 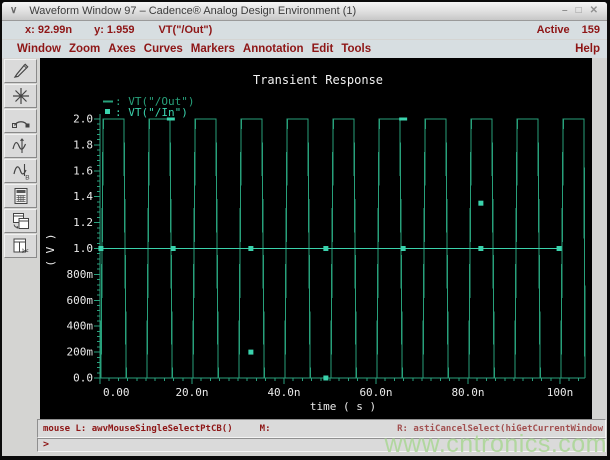 I want to click on strip-tool-button, so click(x=20, y=121).